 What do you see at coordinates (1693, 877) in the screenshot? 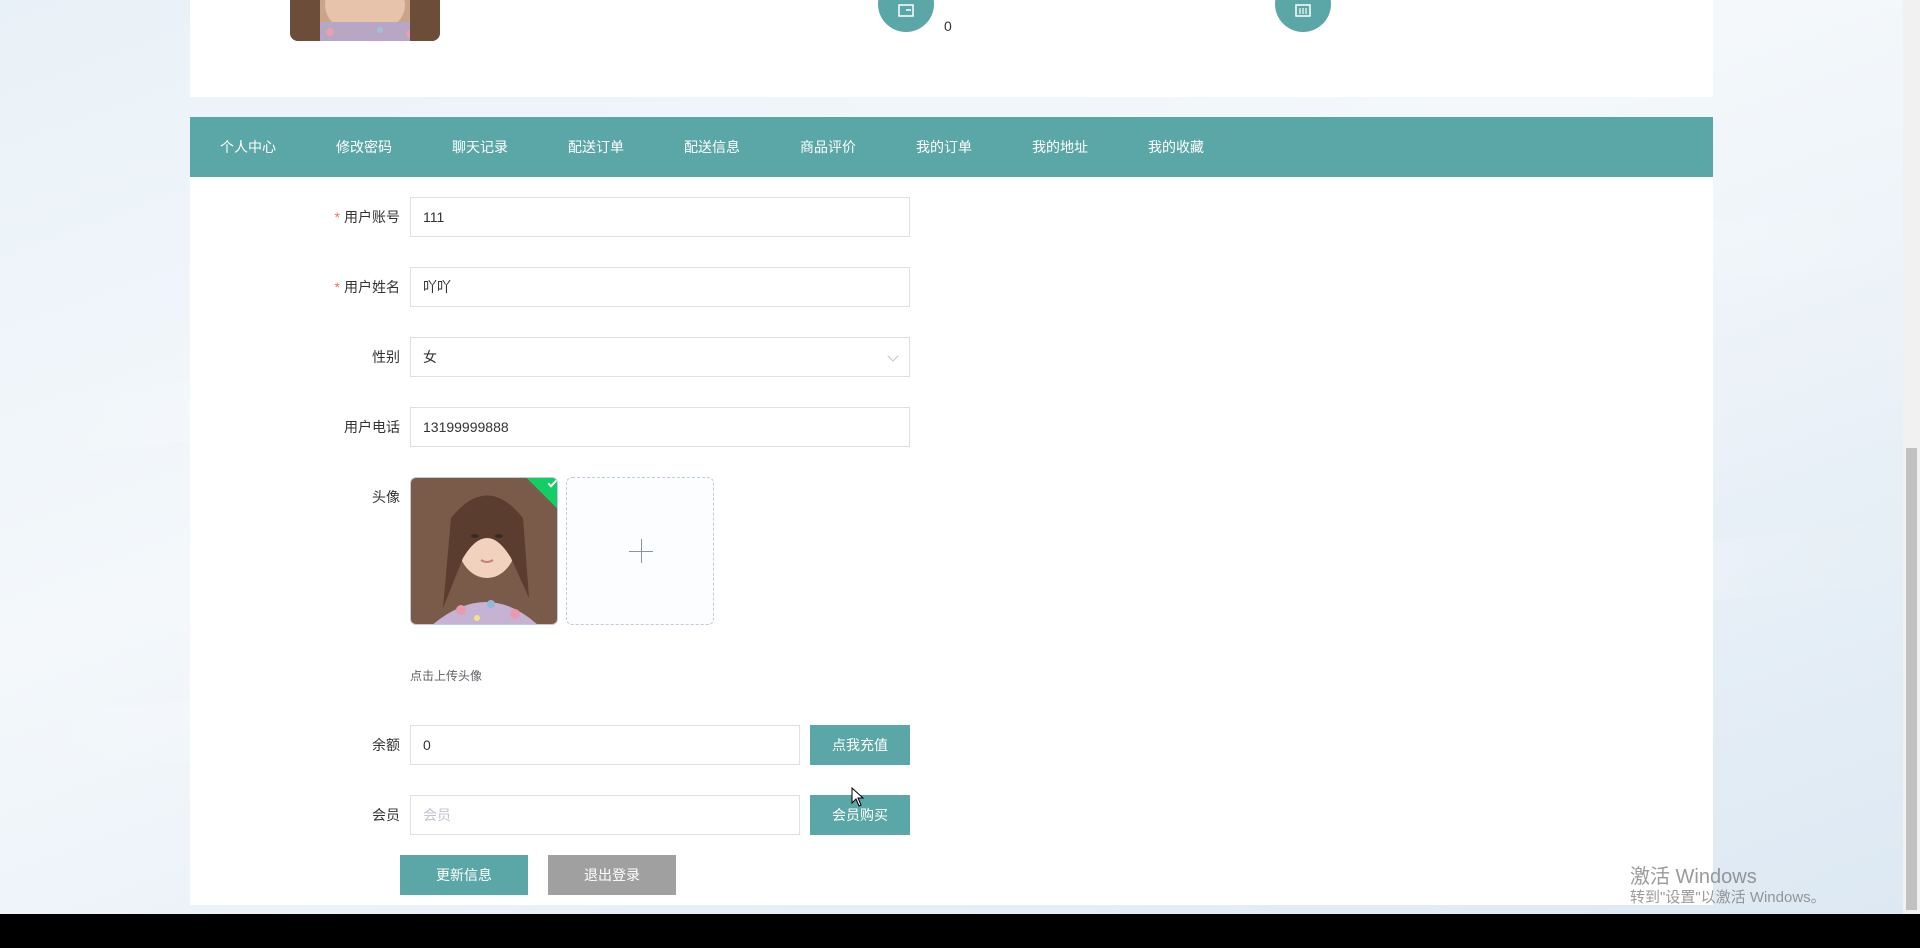
I see `windows-activation-title: 激活 Windows` at bounding box center [1693, 877].